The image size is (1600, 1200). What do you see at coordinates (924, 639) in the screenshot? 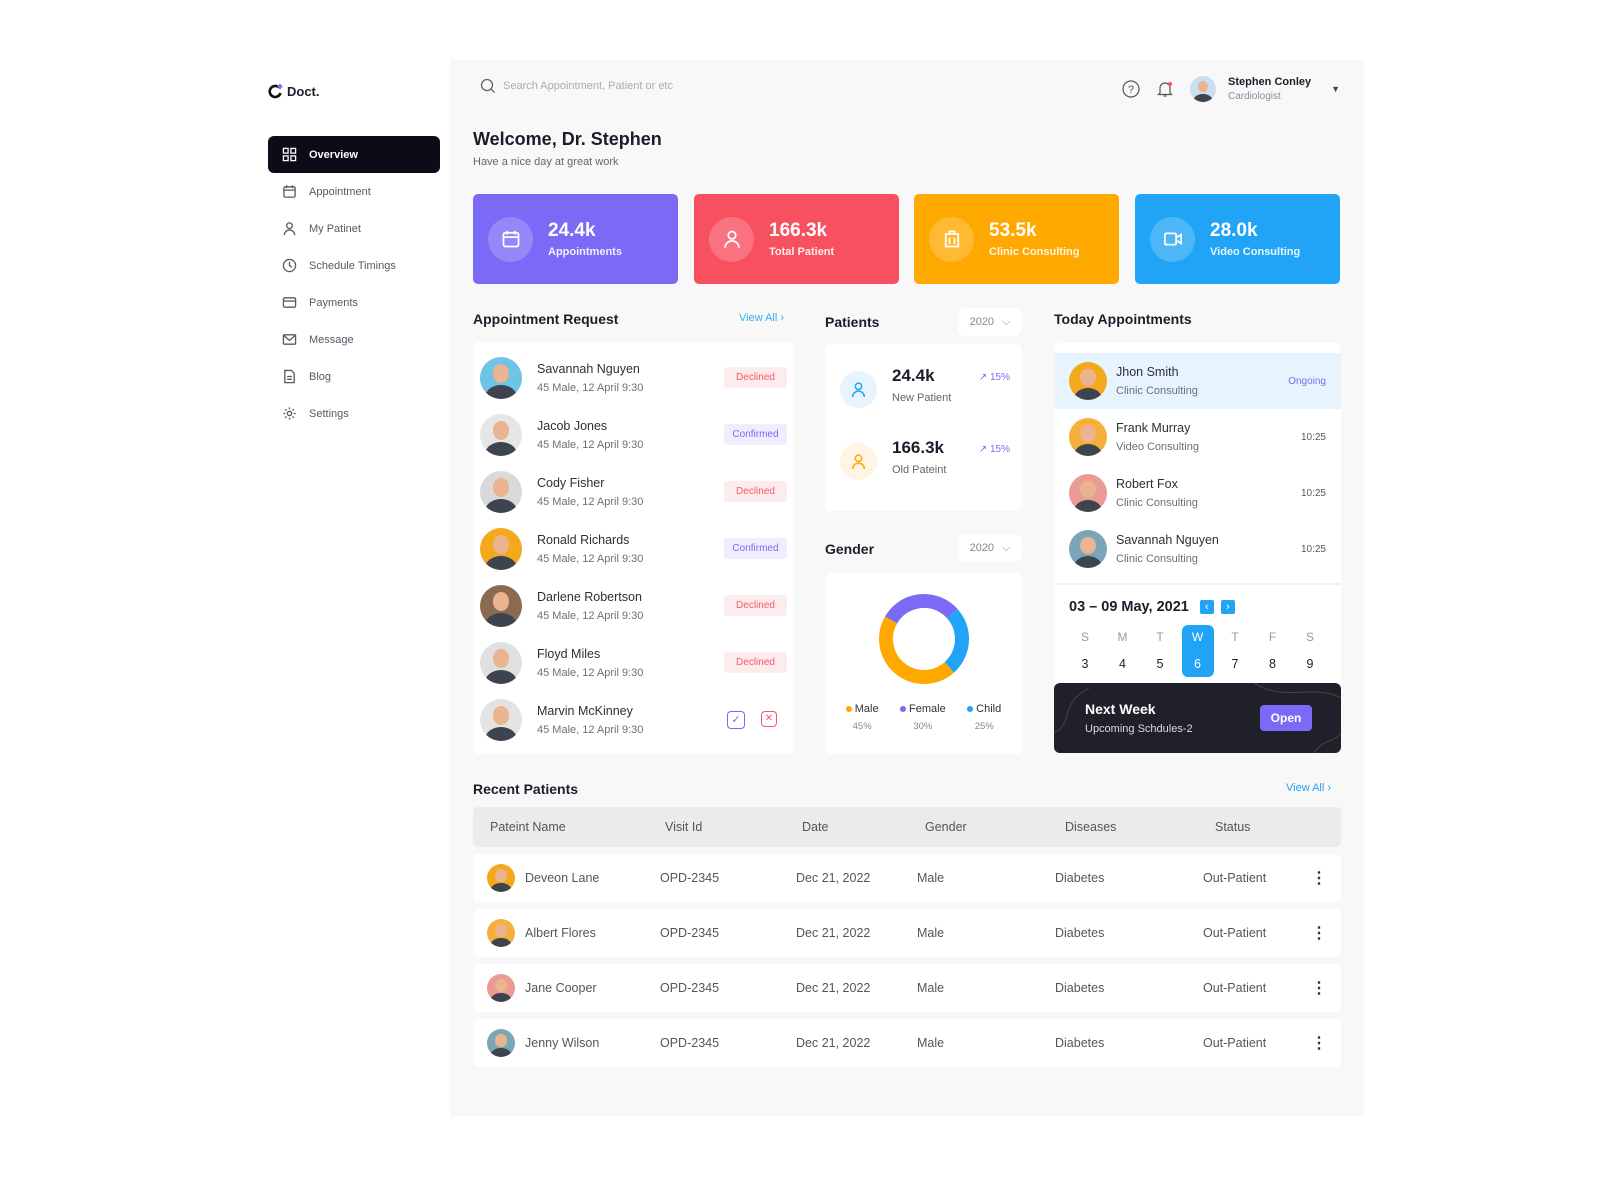
I see `gender-donut-chart` at bounding box center [924, 639].